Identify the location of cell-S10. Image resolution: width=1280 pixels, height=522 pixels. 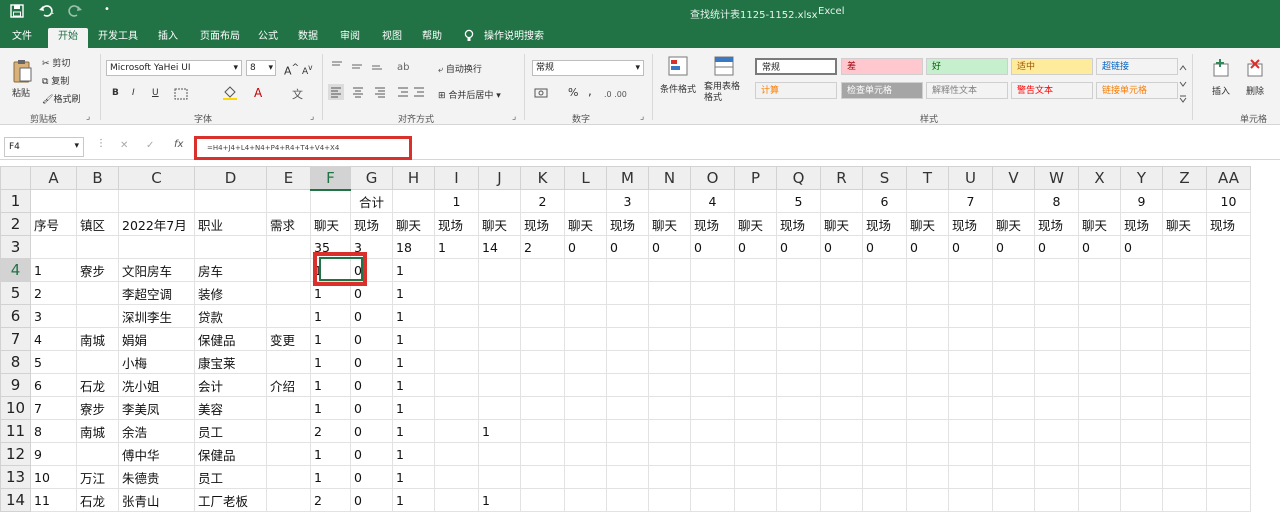
(884, 408).